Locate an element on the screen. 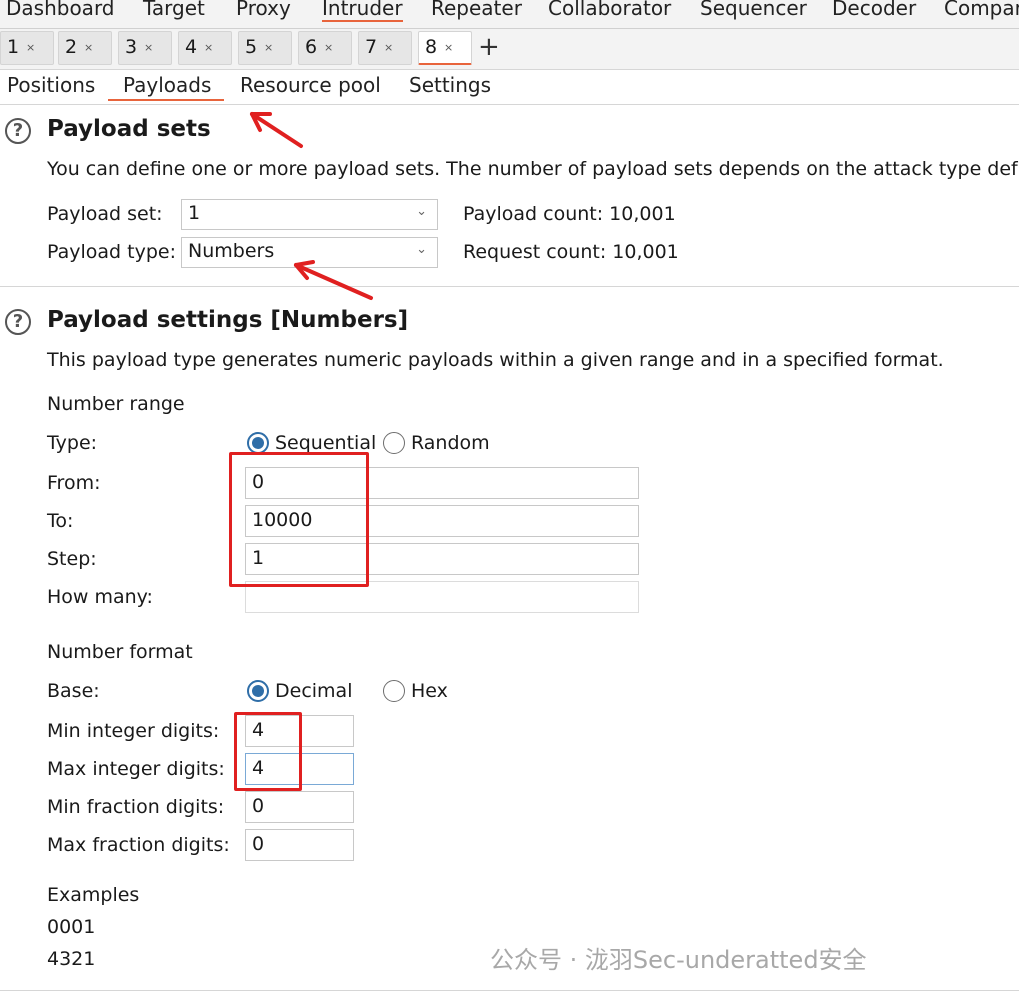 This screenshot has height=998, width=1019. watermark: 公众号 · 泷羽Sec-underatted安全 is located at coordinates (678, 960).